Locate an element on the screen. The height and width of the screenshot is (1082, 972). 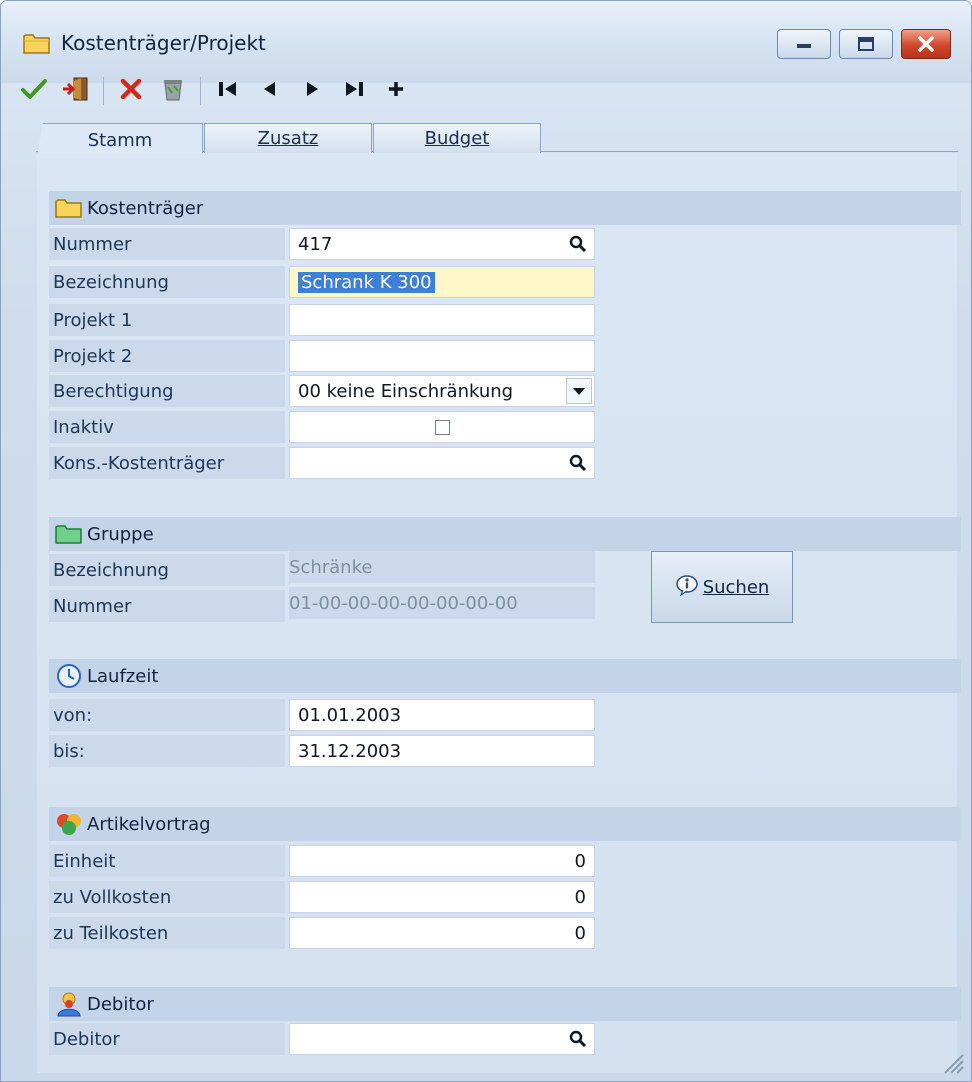
berechtigung-select: 00 keine Einschränkung is located at coordinates (442, 391).